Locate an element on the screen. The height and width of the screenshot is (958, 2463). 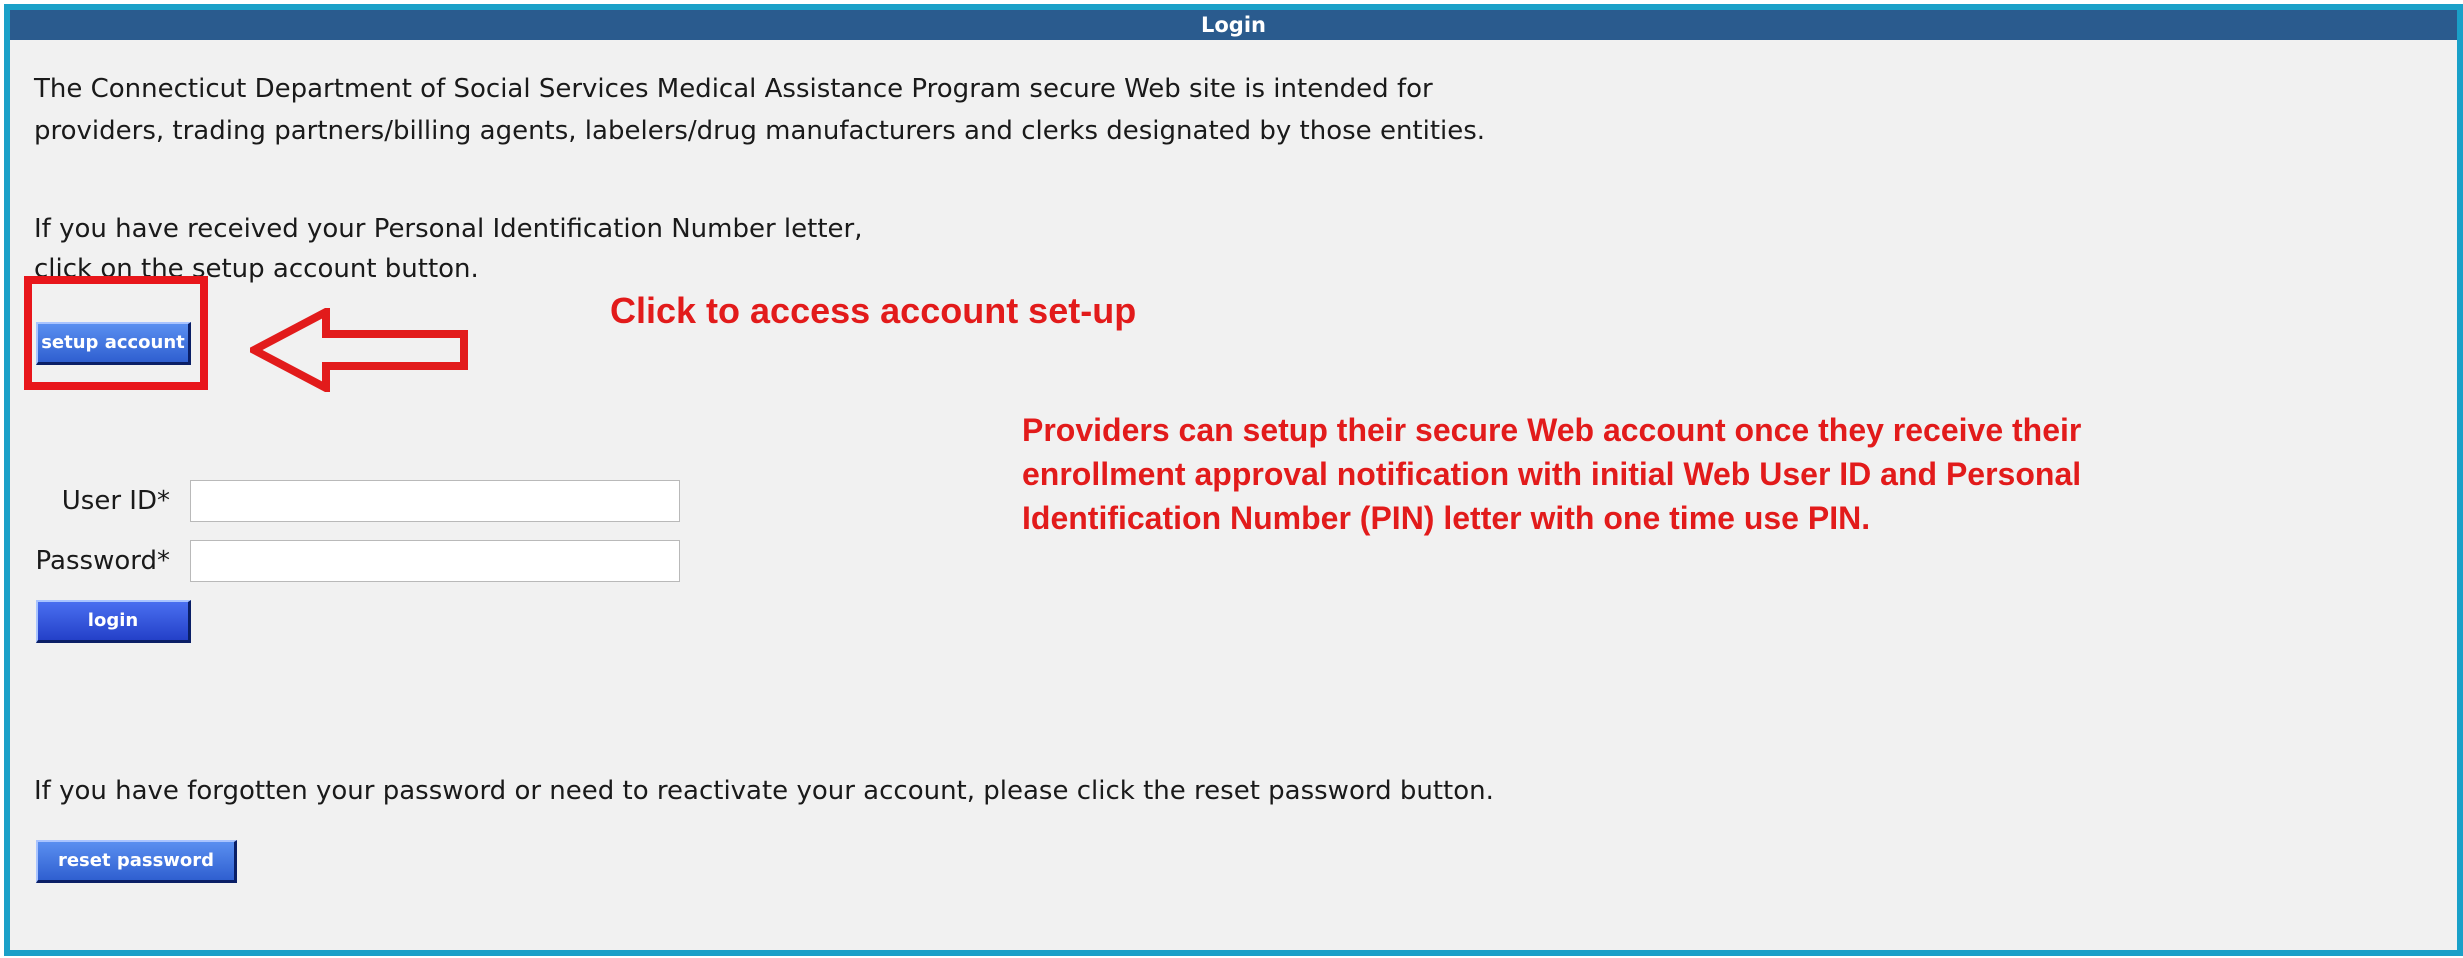
setup-account-highlight-box is located at coordinates (116, 333).